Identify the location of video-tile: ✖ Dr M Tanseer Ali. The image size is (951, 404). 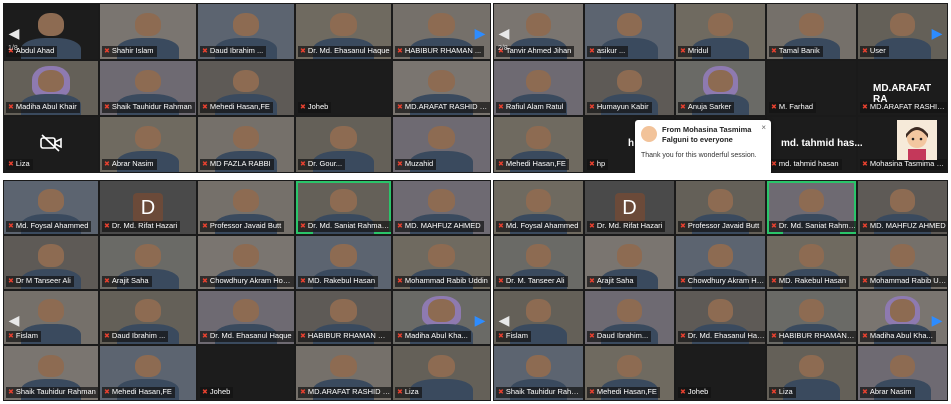
(51, 262).